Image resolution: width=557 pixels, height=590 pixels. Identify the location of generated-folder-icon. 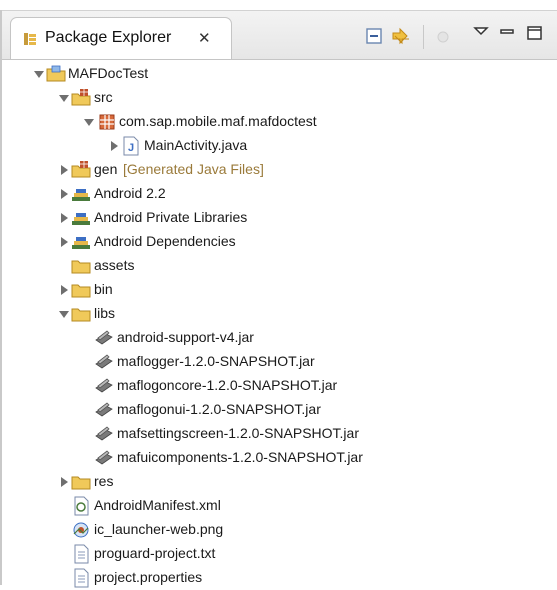
(81, 169).